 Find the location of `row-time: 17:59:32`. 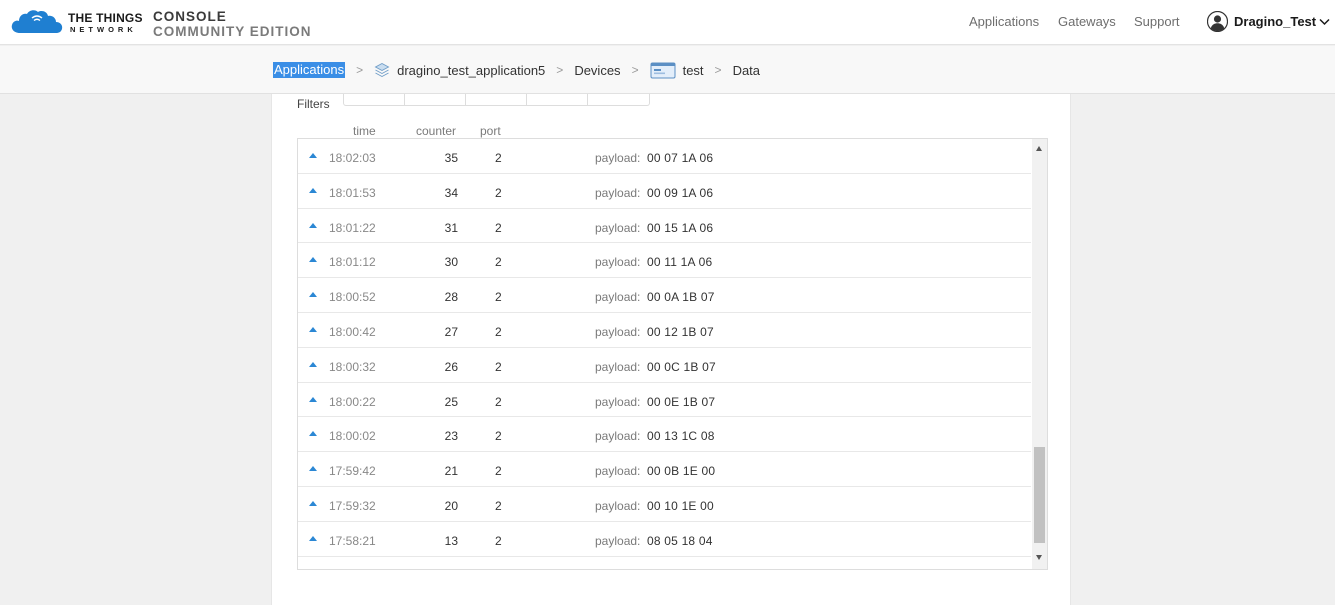

row-time: 17:59:32 is located at coordinates (352, 505).